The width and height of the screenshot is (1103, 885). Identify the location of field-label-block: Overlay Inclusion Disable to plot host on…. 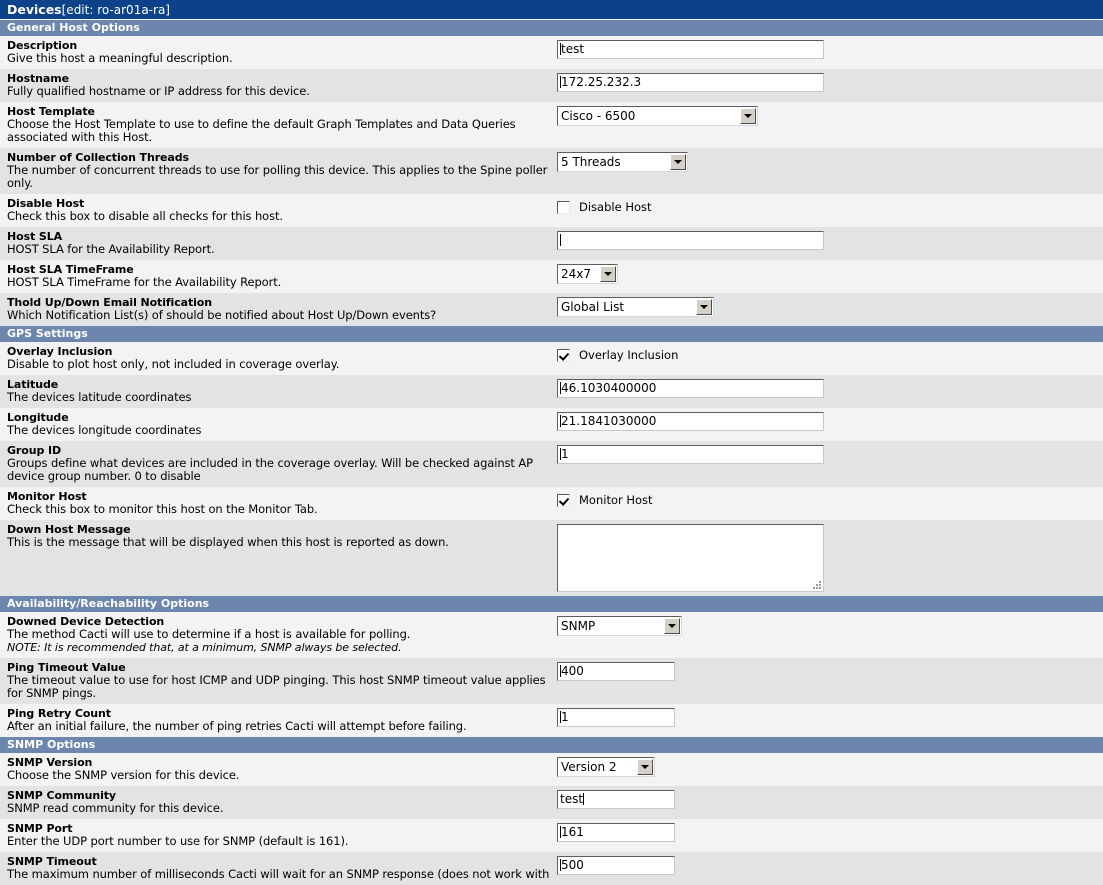
(278, 358).